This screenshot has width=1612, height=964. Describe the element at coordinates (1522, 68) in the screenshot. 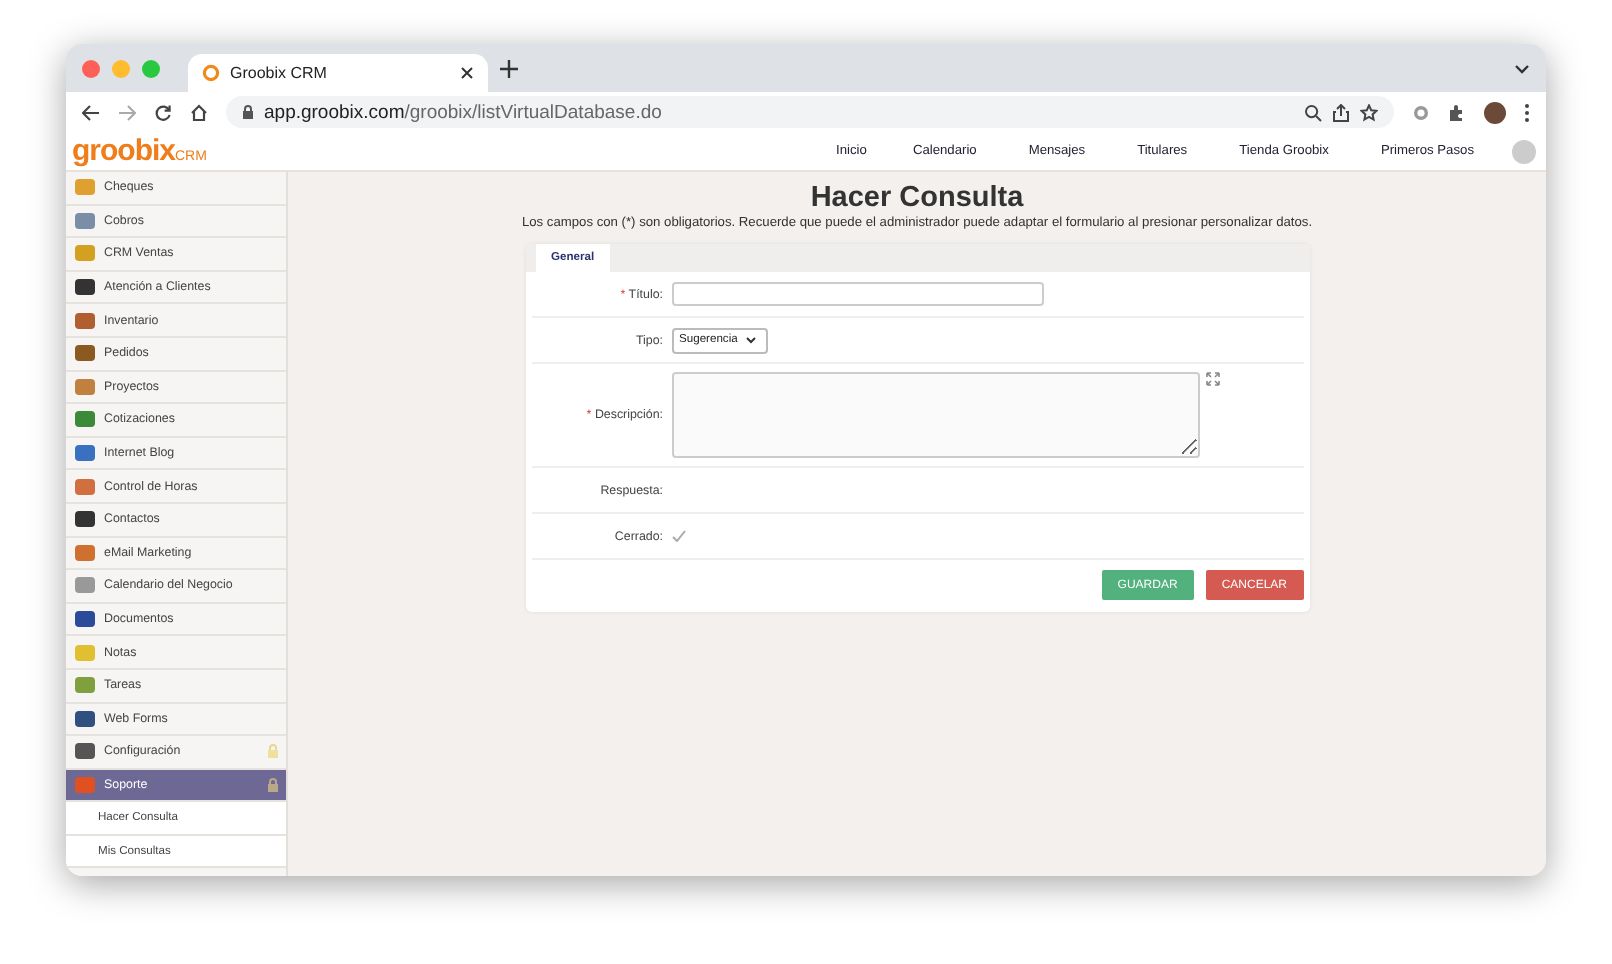

I see `chevron-down-icon` at that location.